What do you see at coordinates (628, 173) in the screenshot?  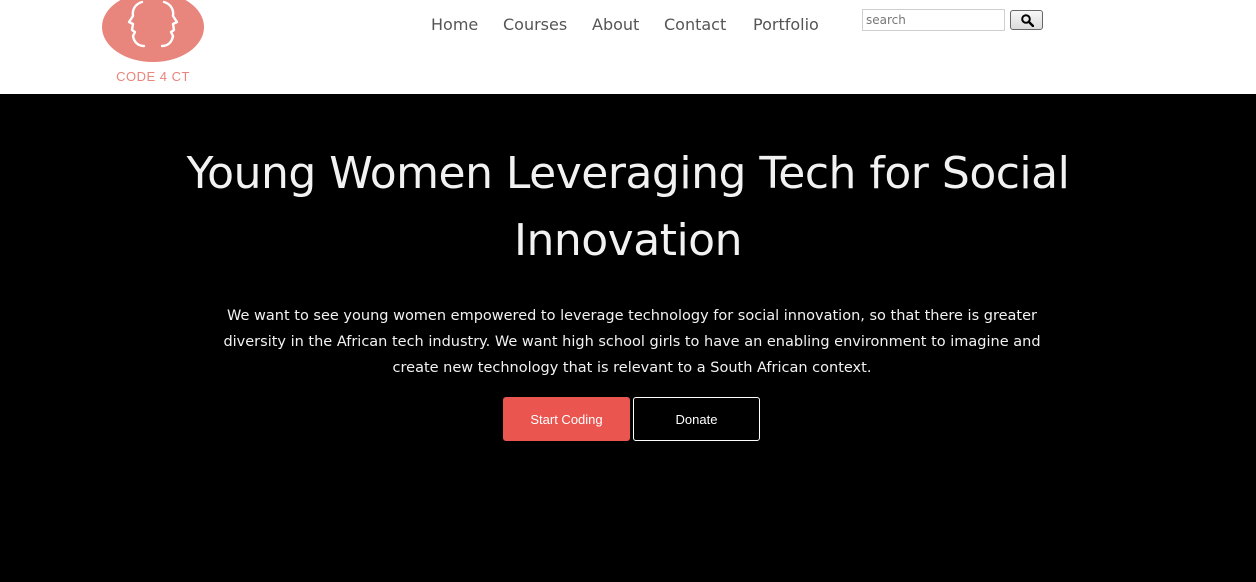 I see `hero-title-line1: Young Women Leveraging Tech for Social` at bounding box center [628, 173].